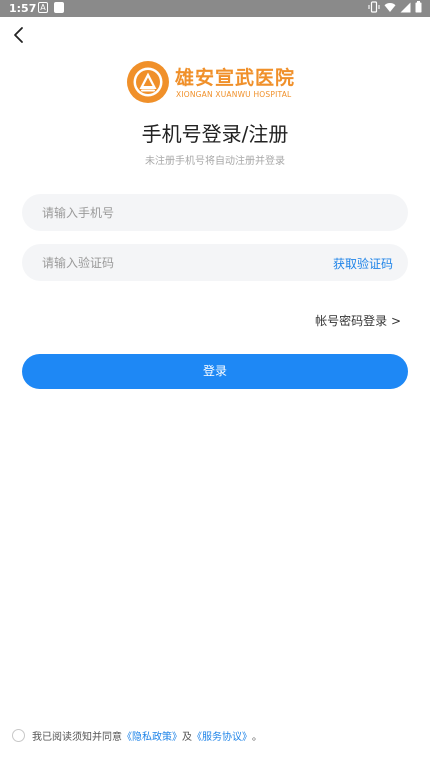  What do you see at coordinates (215, 371) in the screenshot?
I see `login-button: 登录` at bounding box center [215, 371].